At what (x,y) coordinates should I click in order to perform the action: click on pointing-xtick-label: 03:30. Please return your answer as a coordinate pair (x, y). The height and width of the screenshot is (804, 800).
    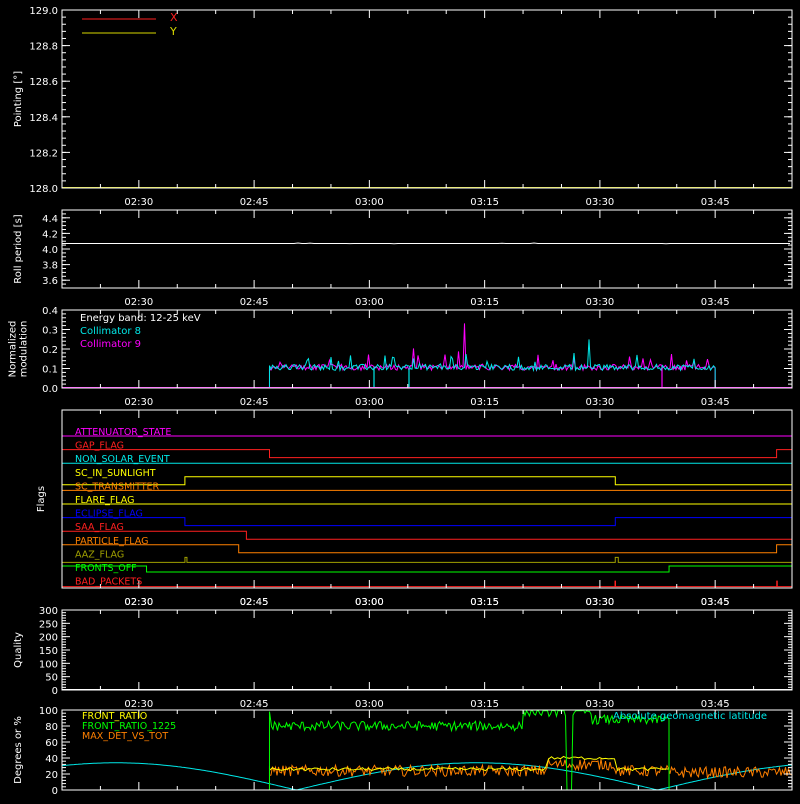
    Looking at the image, I should click on (599, 202).